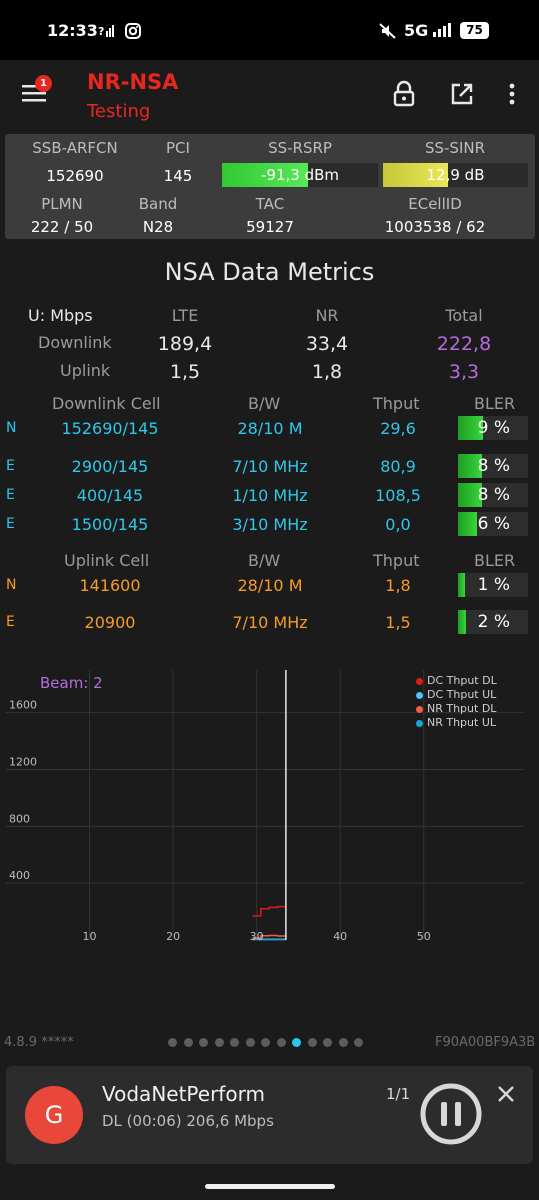 This screenshot has width=539, height=1200. What do you see at coordinates (188, 1121) in the screenshot?
I see `notification-detail: DL (00:06) 206,6 Mbps` at bounding box center [188, 1121].